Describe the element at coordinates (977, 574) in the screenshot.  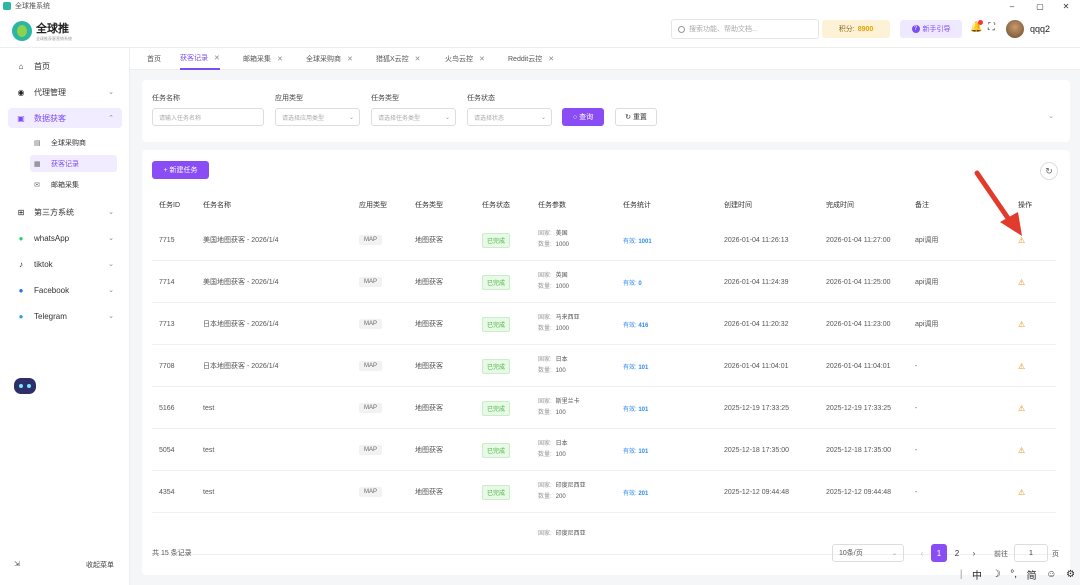
I see `ime-lang: 中` at that location.